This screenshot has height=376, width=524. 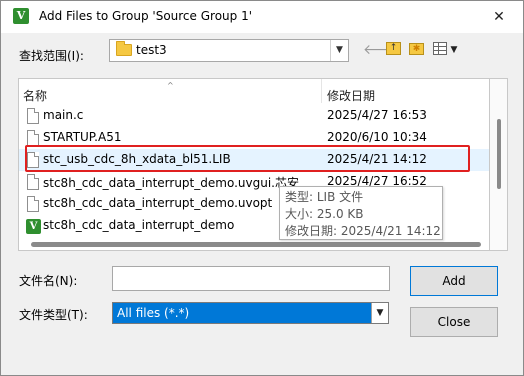 I want to click on title-bar: V Add Files to Group 'Source Group 1' ✕, so click(x=262, y=17).